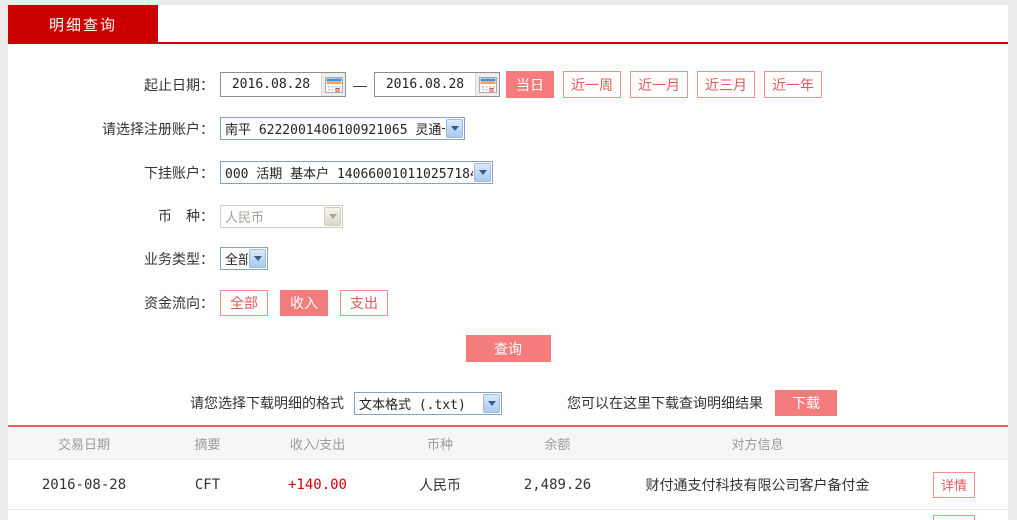 The height and width of the screenshot is (520, 1017). I want to click on header-currency: 币种, so click(439, 444).